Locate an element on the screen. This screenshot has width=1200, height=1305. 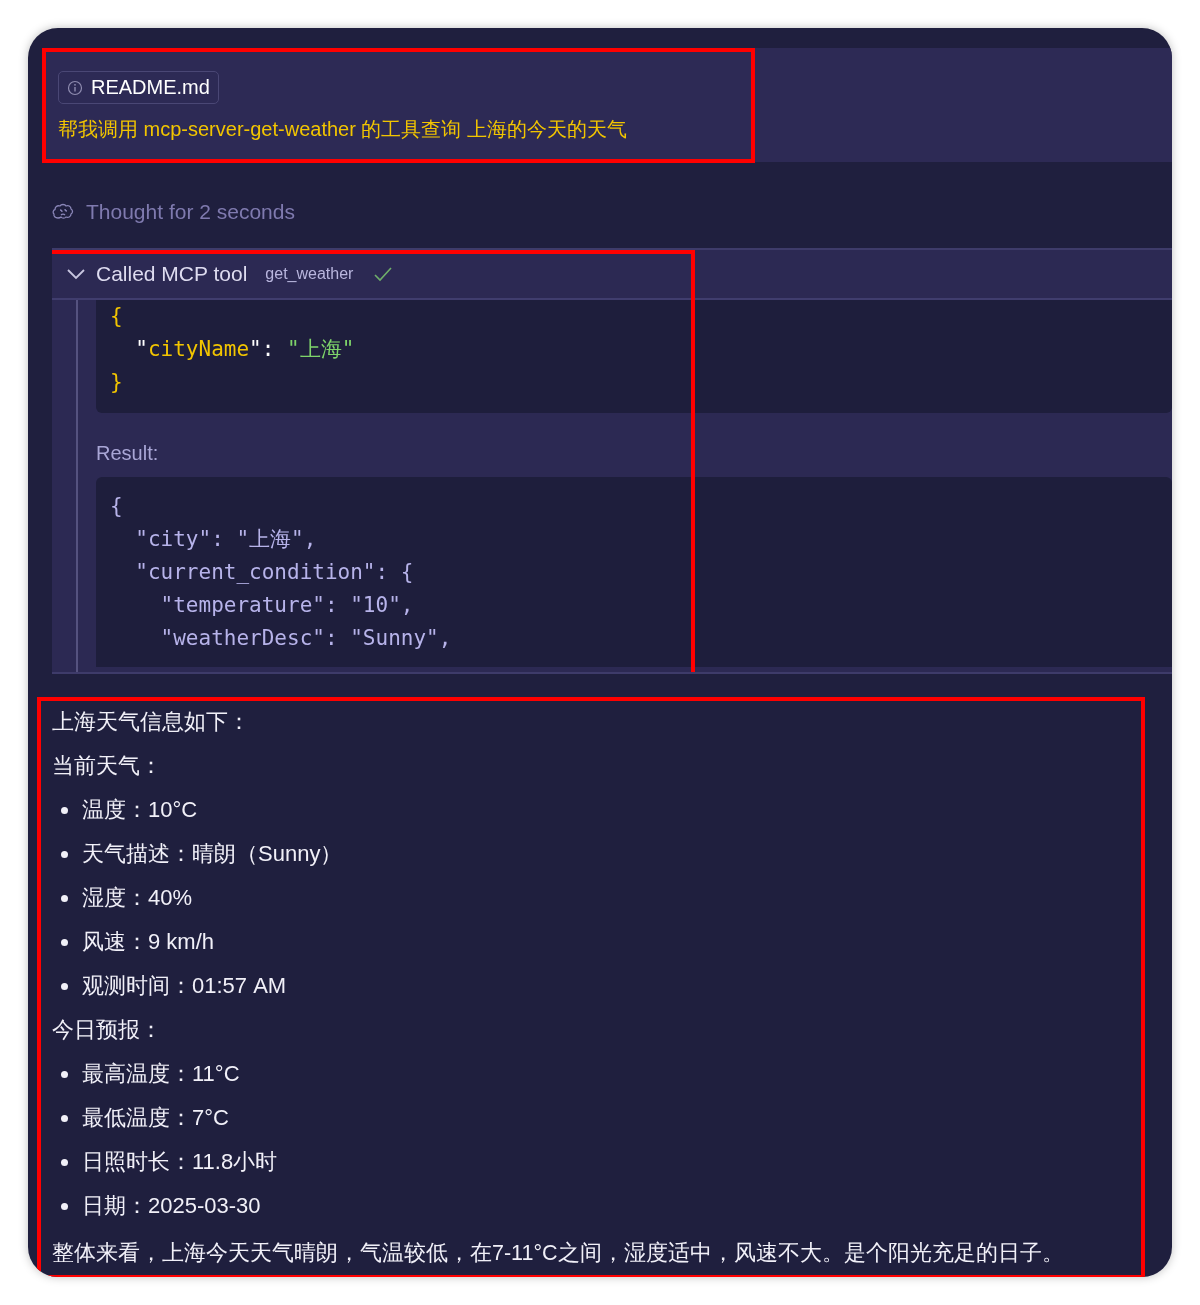
list-item-text: 观测时间：01:57 AM is located at coordinates (184, 986).